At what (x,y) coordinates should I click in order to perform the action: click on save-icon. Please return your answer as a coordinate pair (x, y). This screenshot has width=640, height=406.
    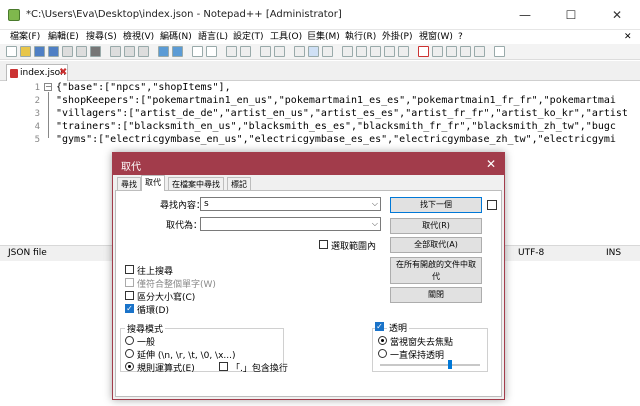
    Looking at the image, I should click on (39, 51).